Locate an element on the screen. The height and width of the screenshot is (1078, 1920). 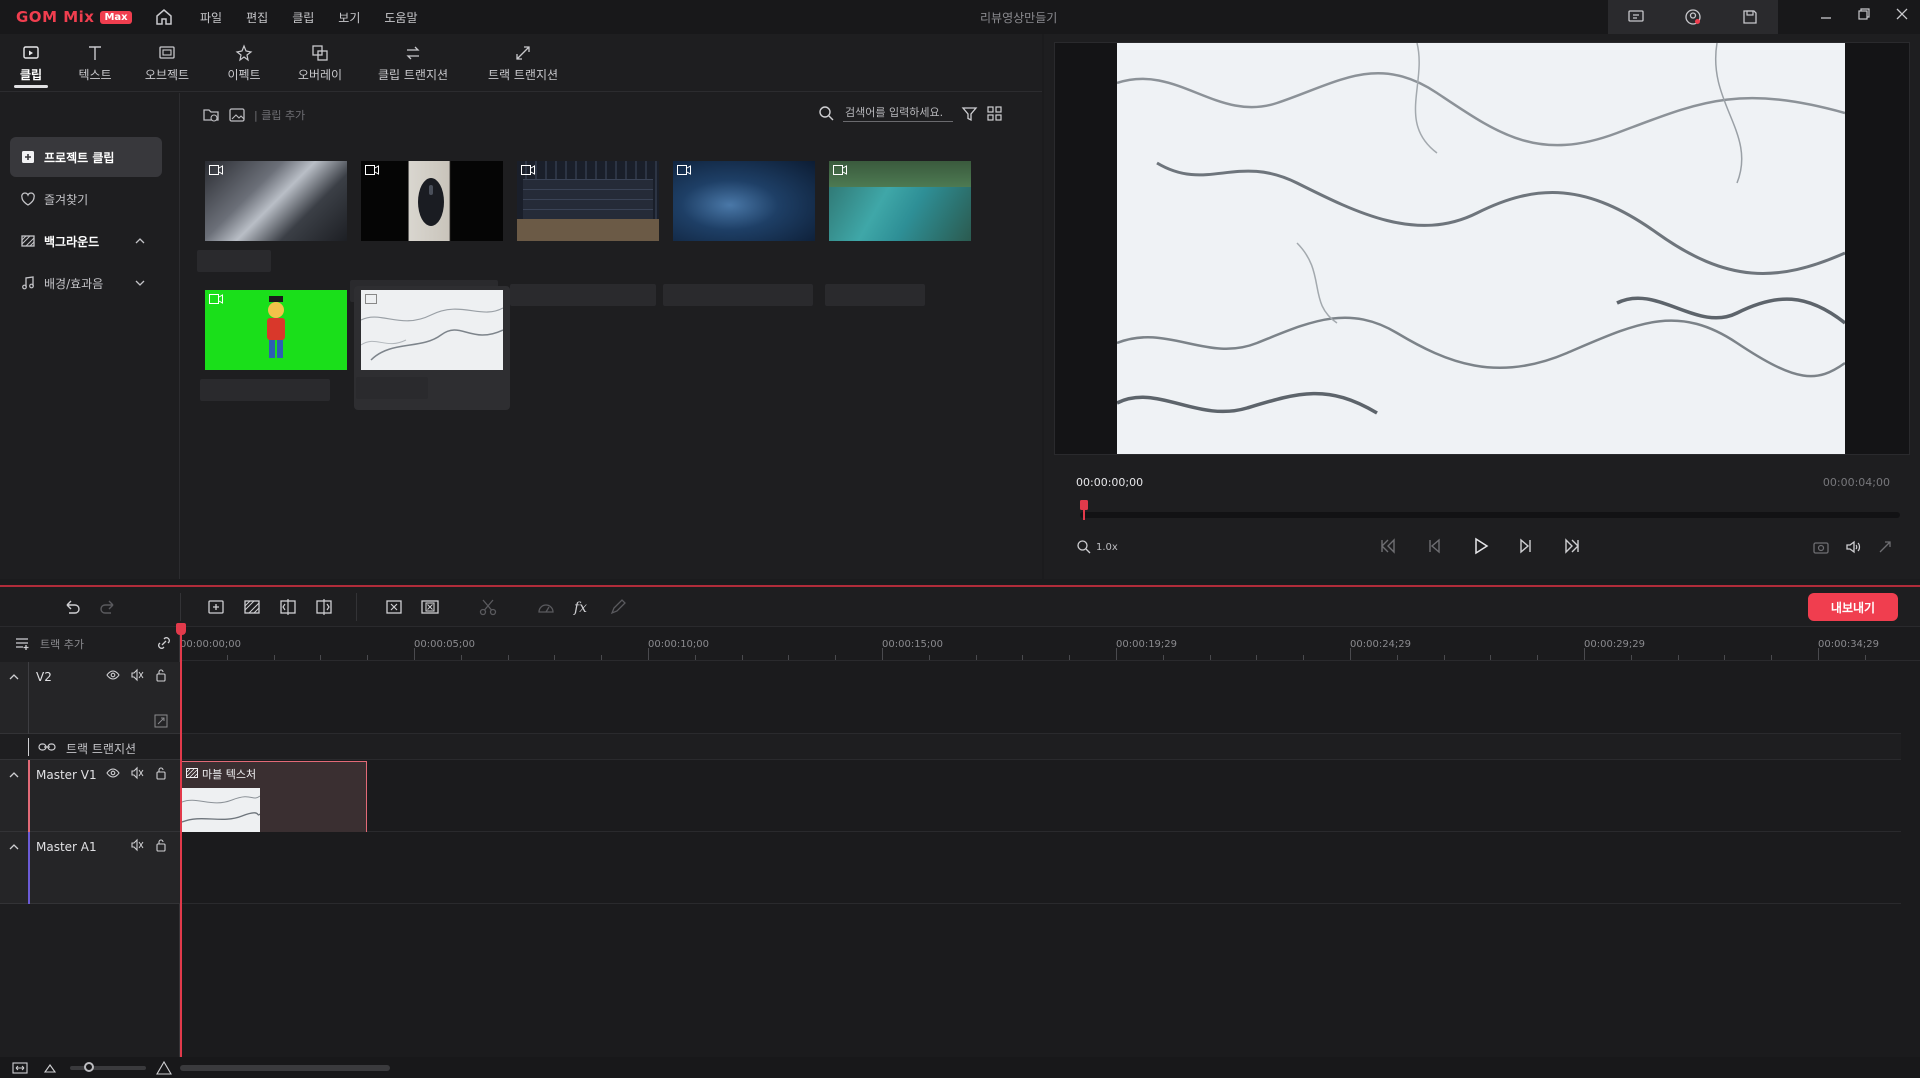
timeline-zoom-slider is located at coordinates (108, 1068).